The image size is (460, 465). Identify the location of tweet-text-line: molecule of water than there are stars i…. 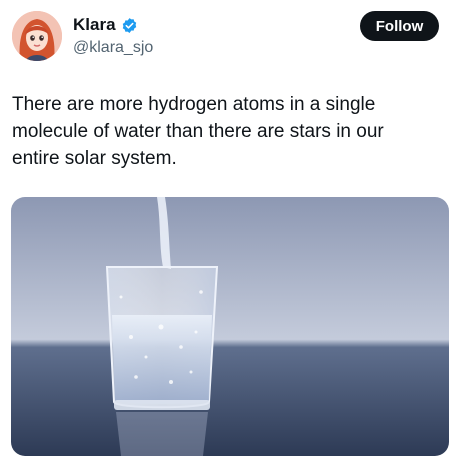
(198, 131).